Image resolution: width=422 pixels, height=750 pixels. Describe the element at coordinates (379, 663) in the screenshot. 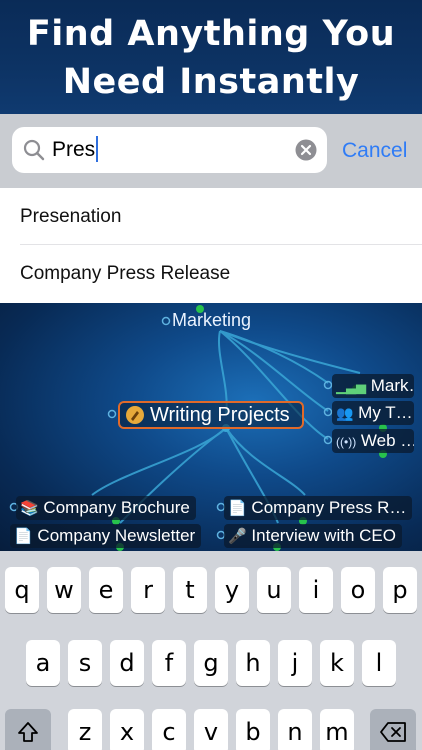

I see `key-l: l` at that location.